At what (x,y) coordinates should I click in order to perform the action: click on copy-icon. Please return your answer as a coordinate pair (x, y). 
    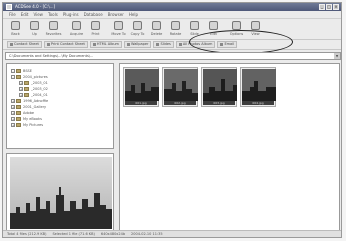
    Looking at the image, I should click on (137, 25).